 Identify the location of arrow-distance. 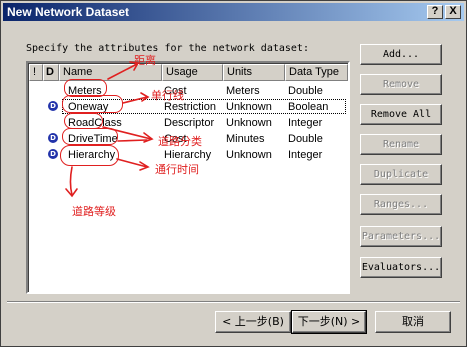
(122, 71).